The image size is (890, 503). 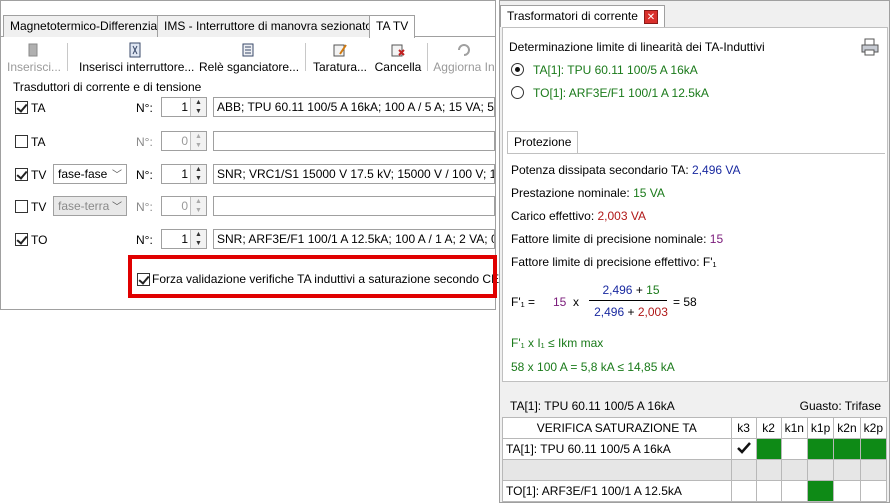 I want to click on tab-trasformatori: Trasformatori di corrente ✕, so click(x=582, y=16).